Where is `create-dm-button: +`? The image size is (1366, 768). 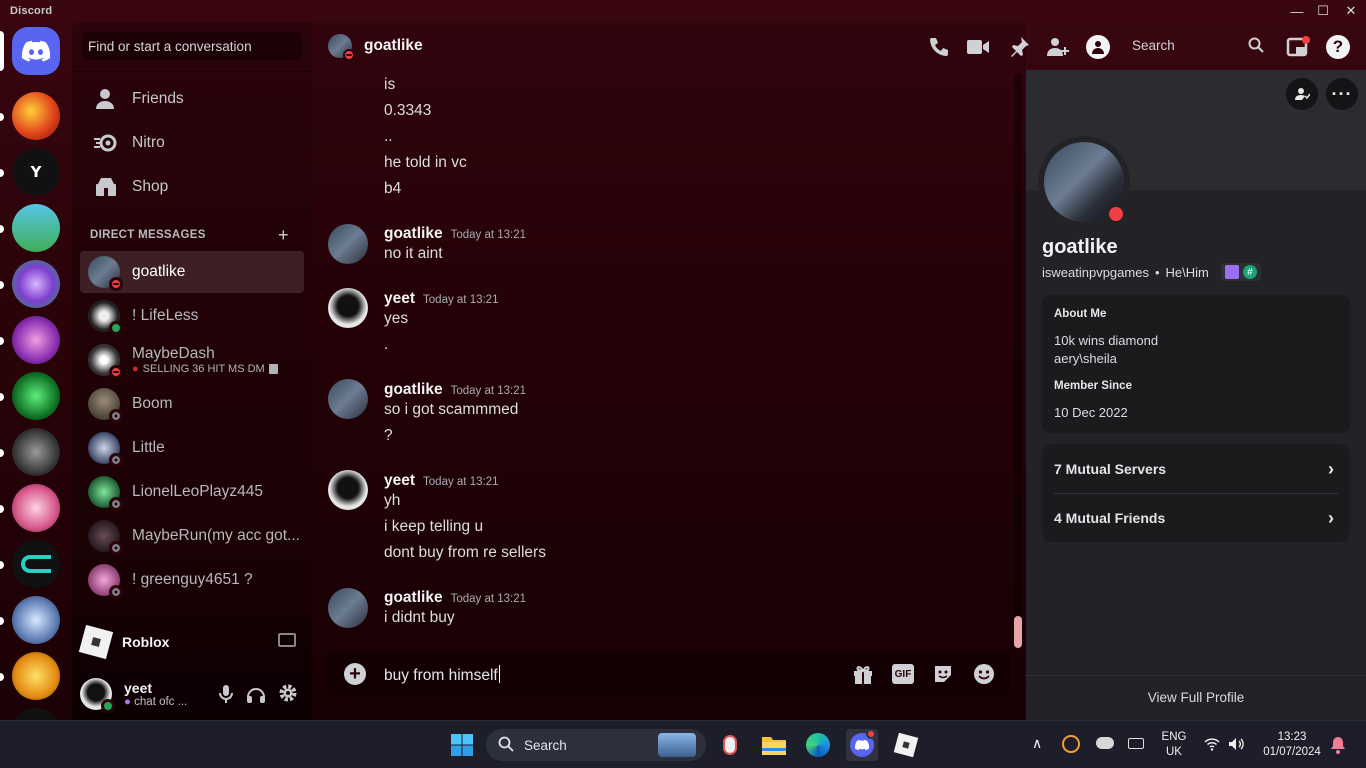
create-dm-button: + is located at coordinates (283, 235).